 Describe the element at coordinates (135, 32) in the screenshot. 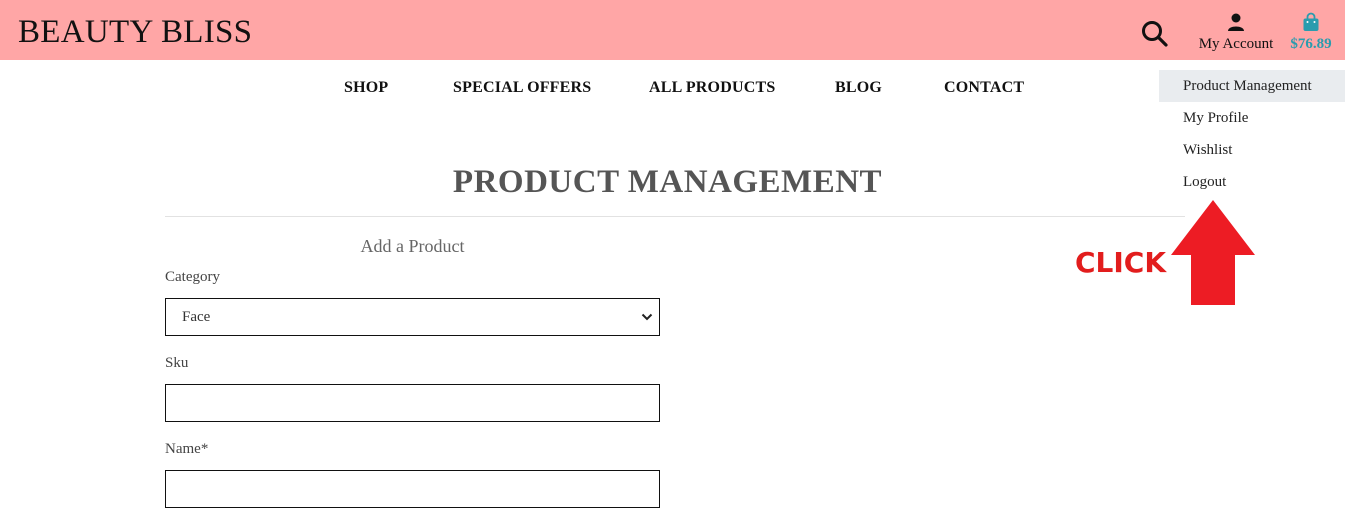

I see `brand-logo: BEAUTY BLISS` at that location.